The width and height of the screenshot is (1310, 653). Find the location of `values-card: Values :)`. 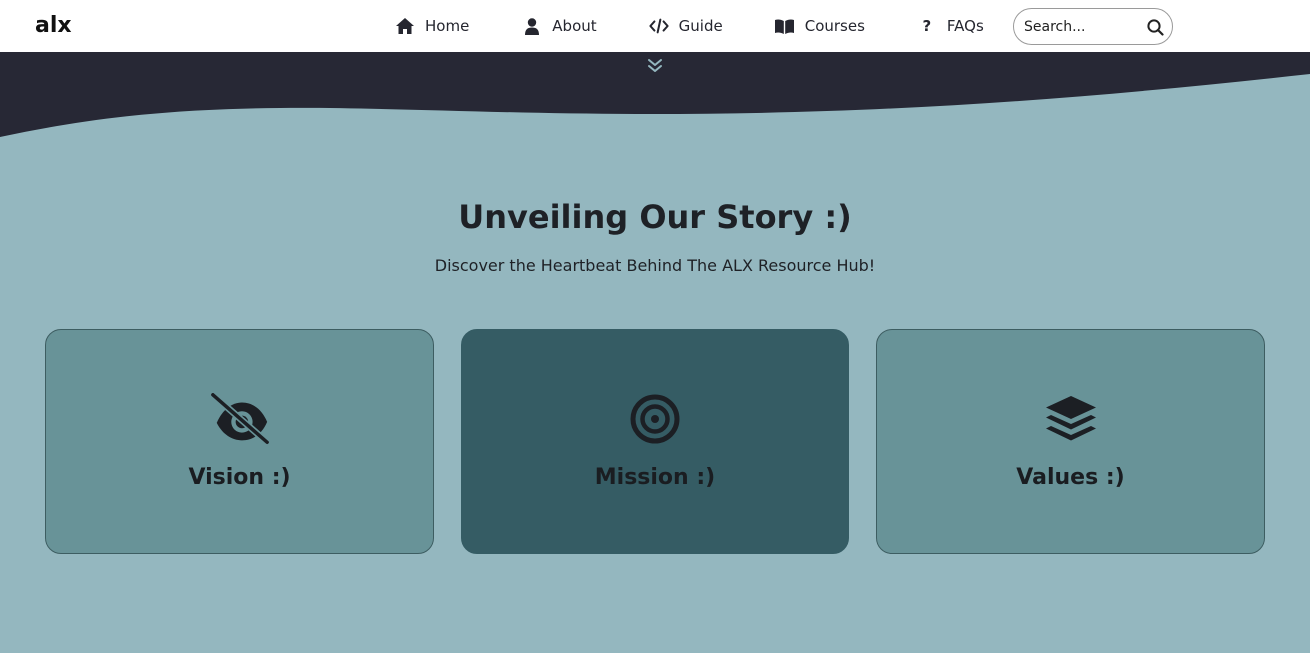

values-card: Values :) is located at coordinates (1070, 441).